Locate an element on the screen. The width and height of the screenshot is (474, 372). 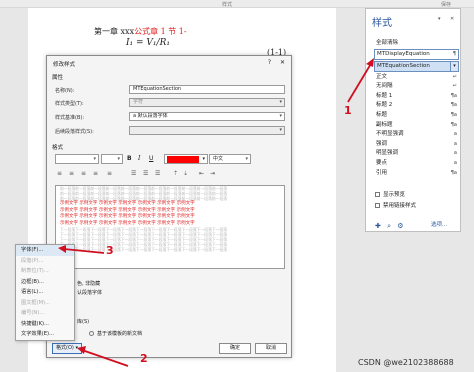
annotation-label-3: 3 is located at coordinates (110, 250).